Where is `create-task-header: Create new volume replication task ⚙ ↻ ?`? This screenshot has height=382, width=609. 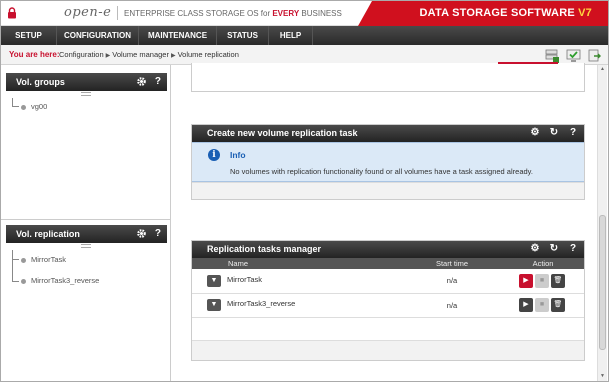
create-task-header: Create new volume replication task ⚙ ↻ ? is located at coordinates (388, 133).